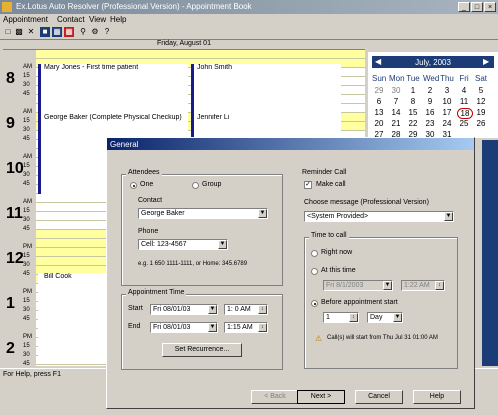 Image resolution: width=498 pixels, height=415 pixels. What do you see at coordinates (26, 363) in the screenshot?
I see `minute-label: 45` at bounding box center [26, 363].